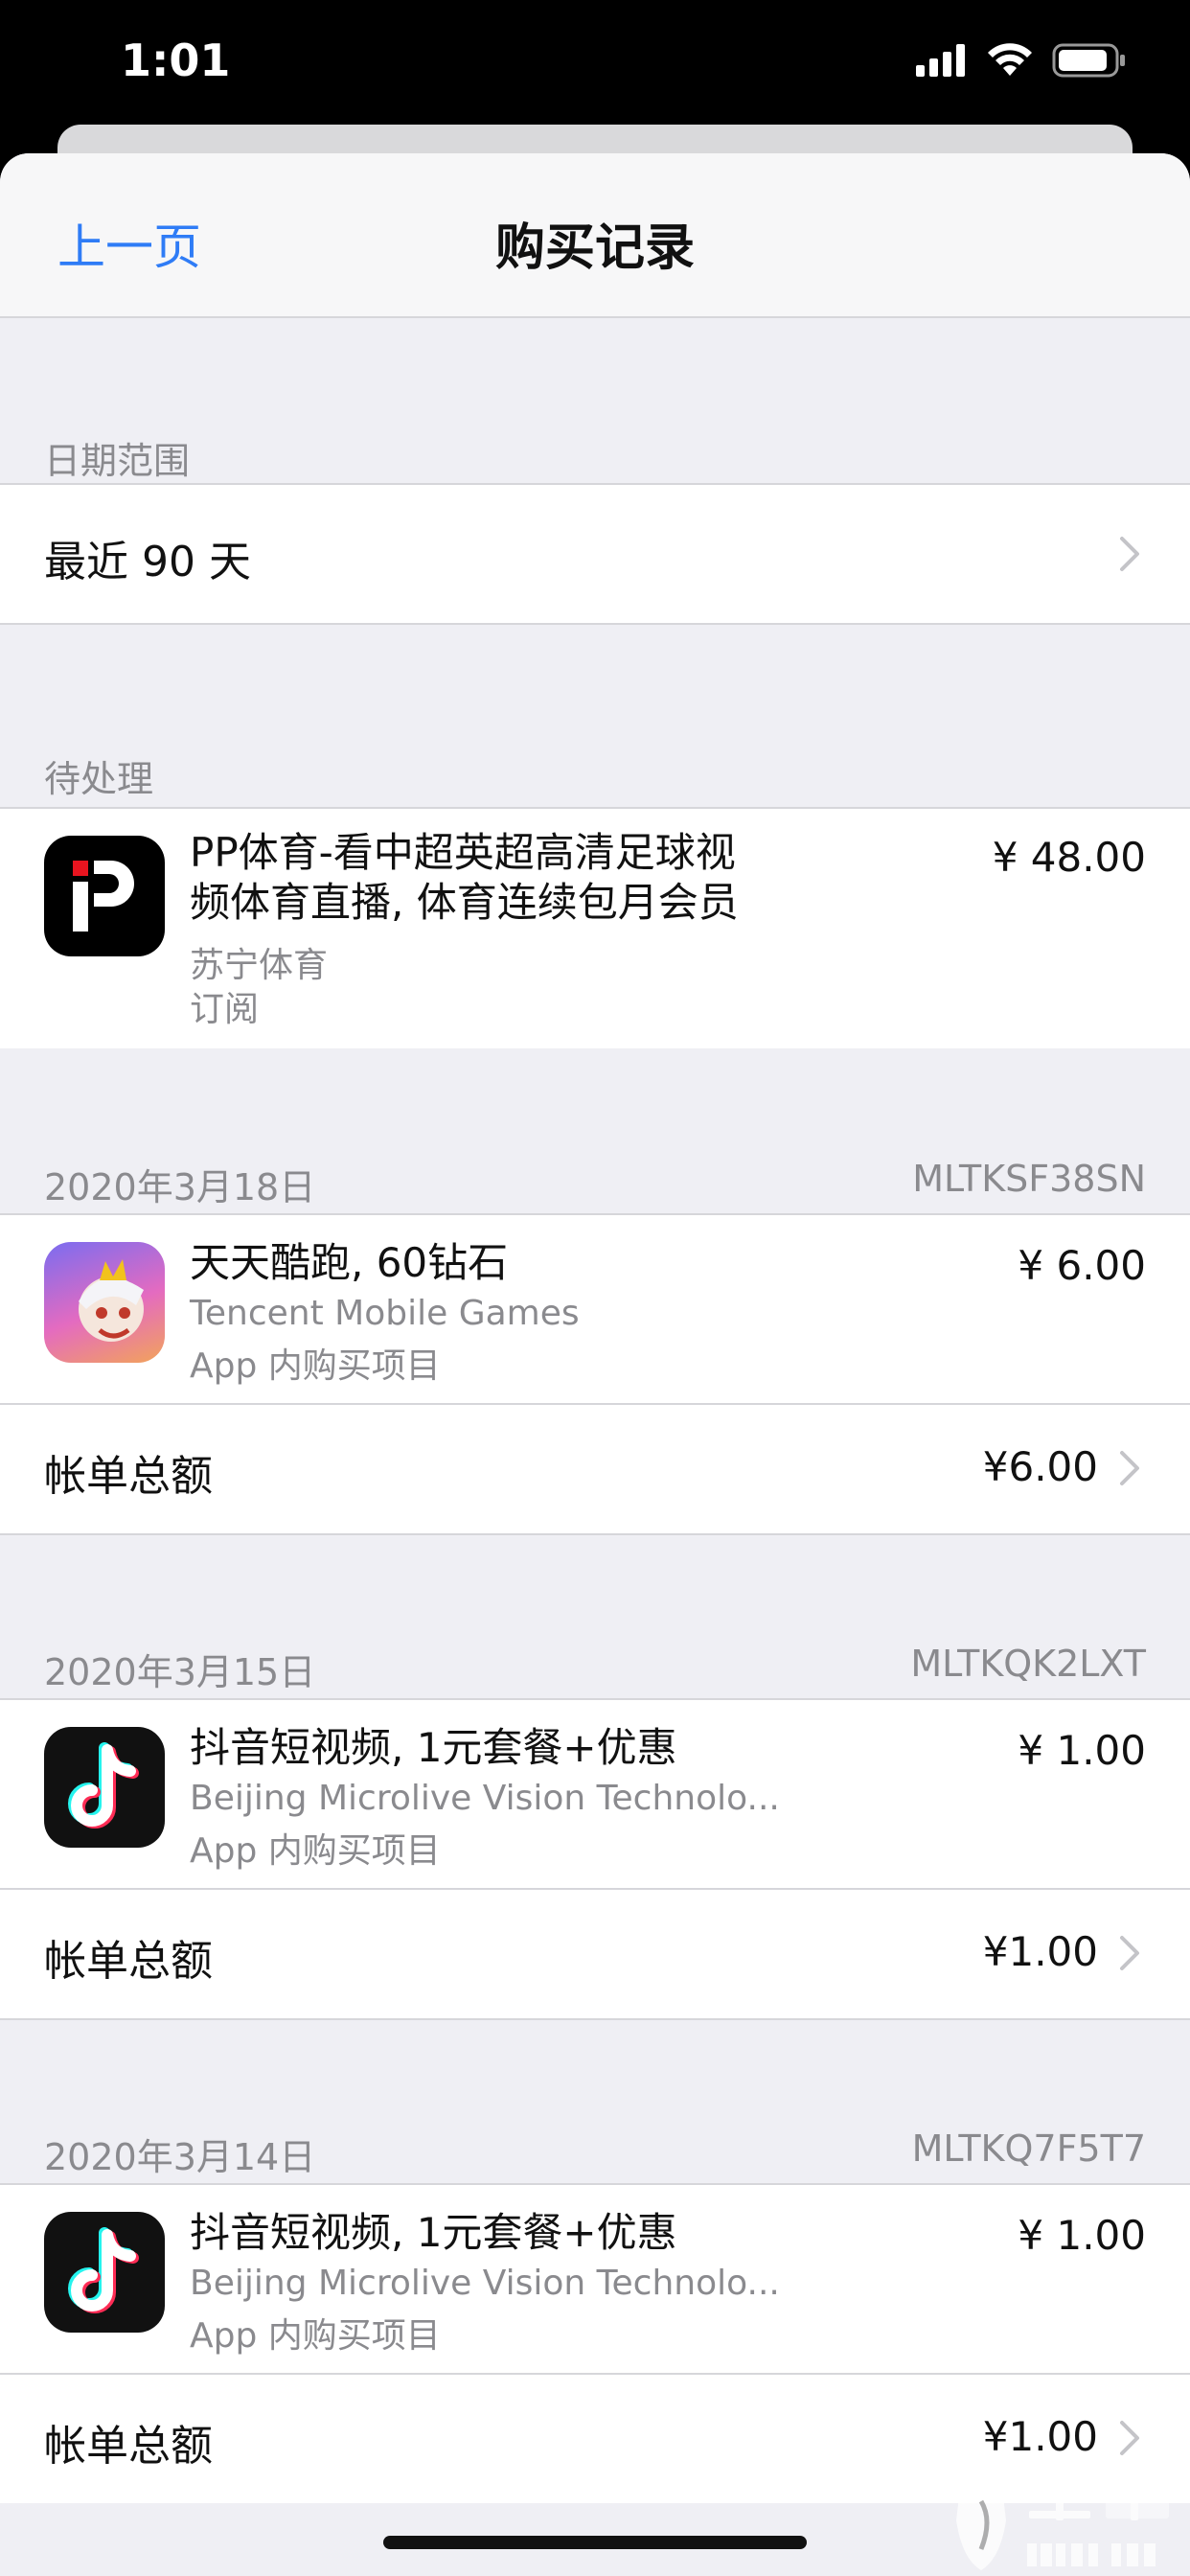 This screenshot has height=2576, width=1190. What do you see at coordinates (105, 896) in the screenshot?
I see `pp-sports-app-icon` at bounding box center [105, 896].